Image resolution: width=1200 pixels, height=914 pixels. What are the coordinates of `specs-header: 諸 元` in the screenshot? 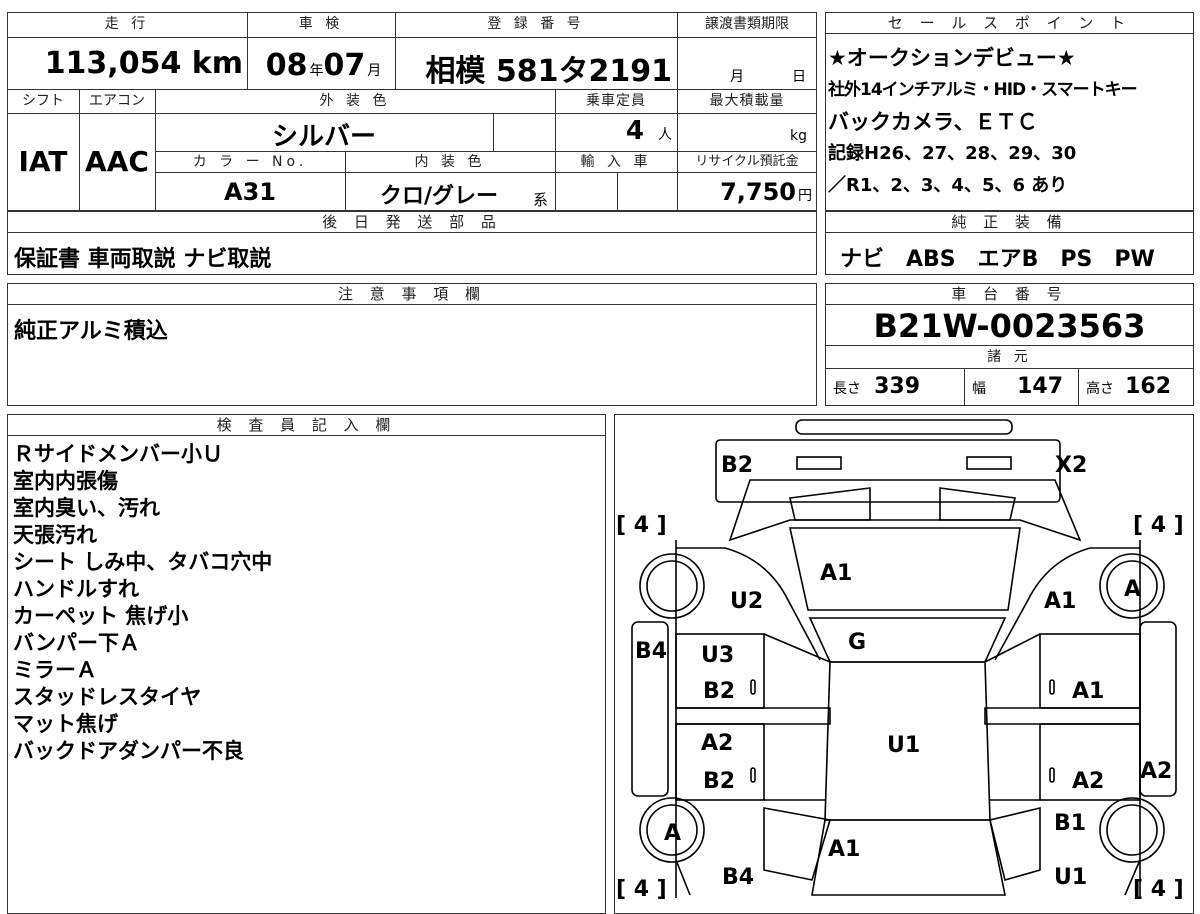 It's located at (1009, 357).